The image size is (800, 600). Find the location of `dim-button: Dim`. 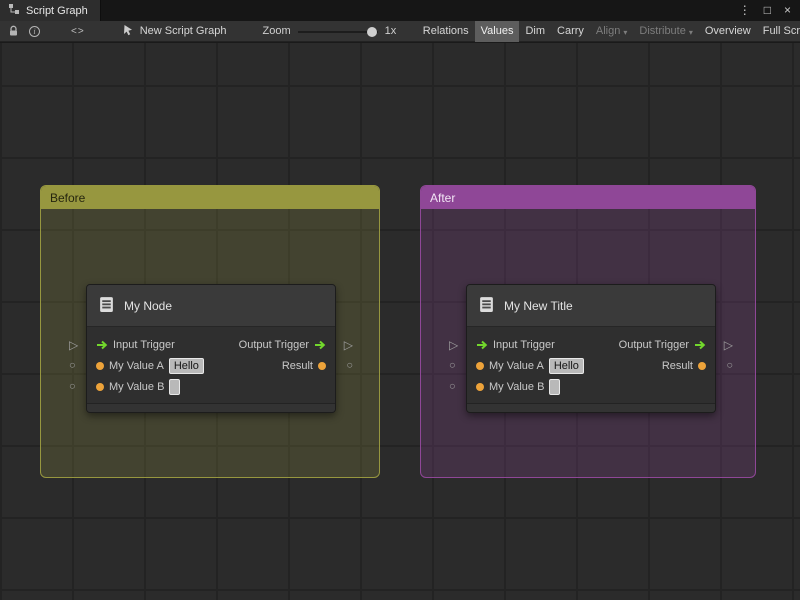

dim-button: Dim is located at coordinates (535, 31).